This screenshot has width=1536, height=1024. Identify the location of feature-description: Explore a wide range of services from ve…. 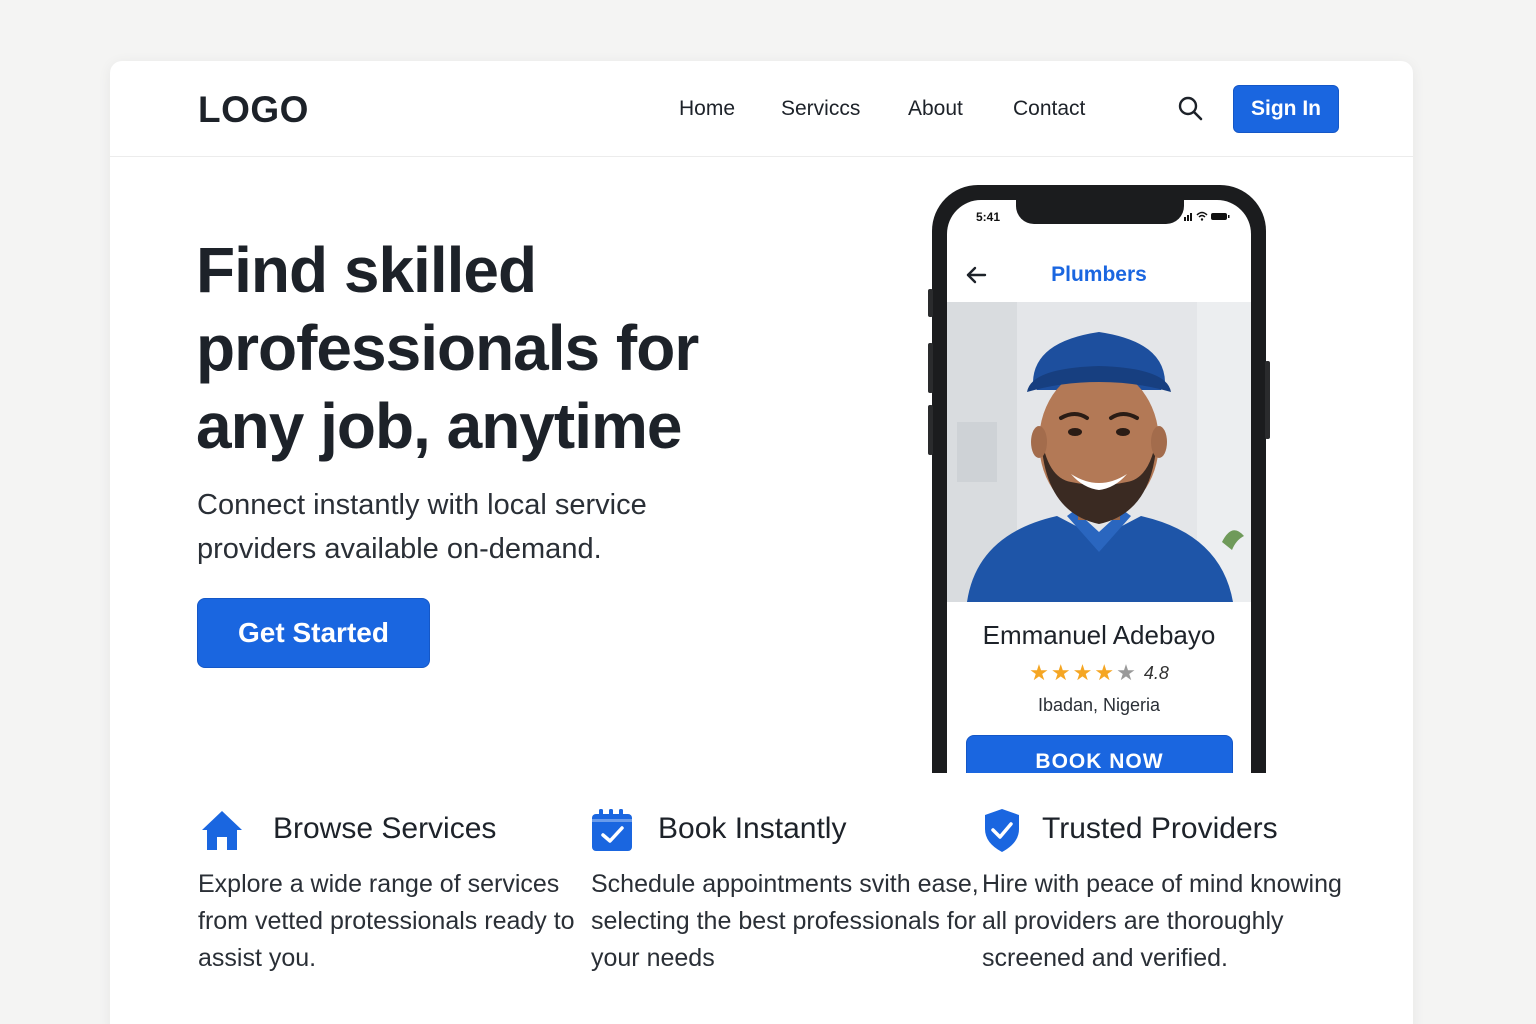
(386, 921).